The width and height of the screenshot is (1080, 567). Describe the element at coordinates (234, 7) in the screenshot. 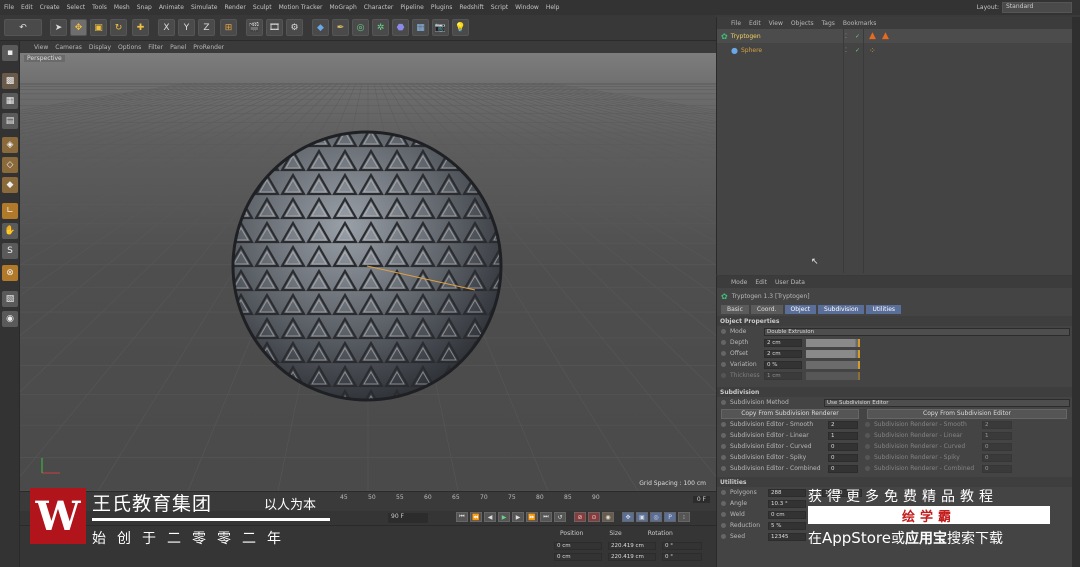

I see `menu-item-render: Render` at that location.